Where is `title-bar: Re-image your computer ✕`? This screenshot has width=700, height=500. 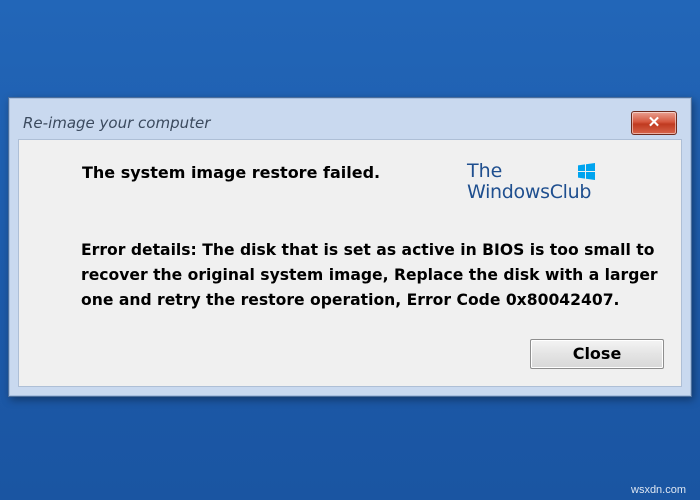
title-bar: Re-image your computer ✕ is located at coordinates (350, 118).